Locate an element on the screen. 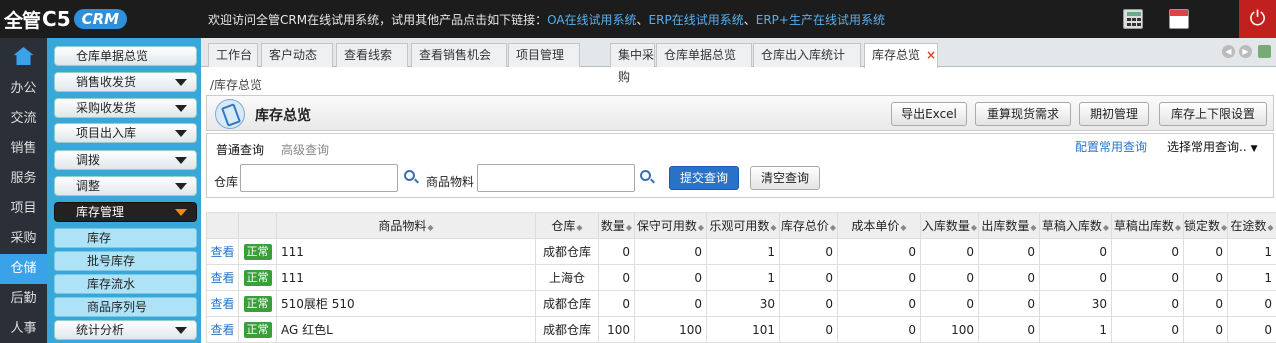  tab-inventory-overview: 库存总览 × is located at coordinates (901, 55).